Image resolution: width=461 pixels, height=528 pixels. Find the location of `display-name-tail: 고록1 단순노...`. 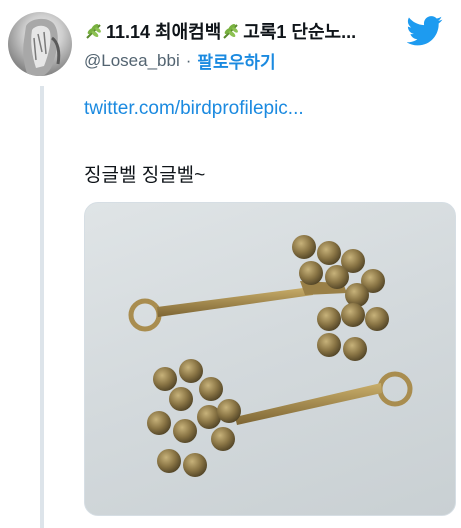

display-name-tail: 고록1 단순노... is located at coordinates (300, 32).